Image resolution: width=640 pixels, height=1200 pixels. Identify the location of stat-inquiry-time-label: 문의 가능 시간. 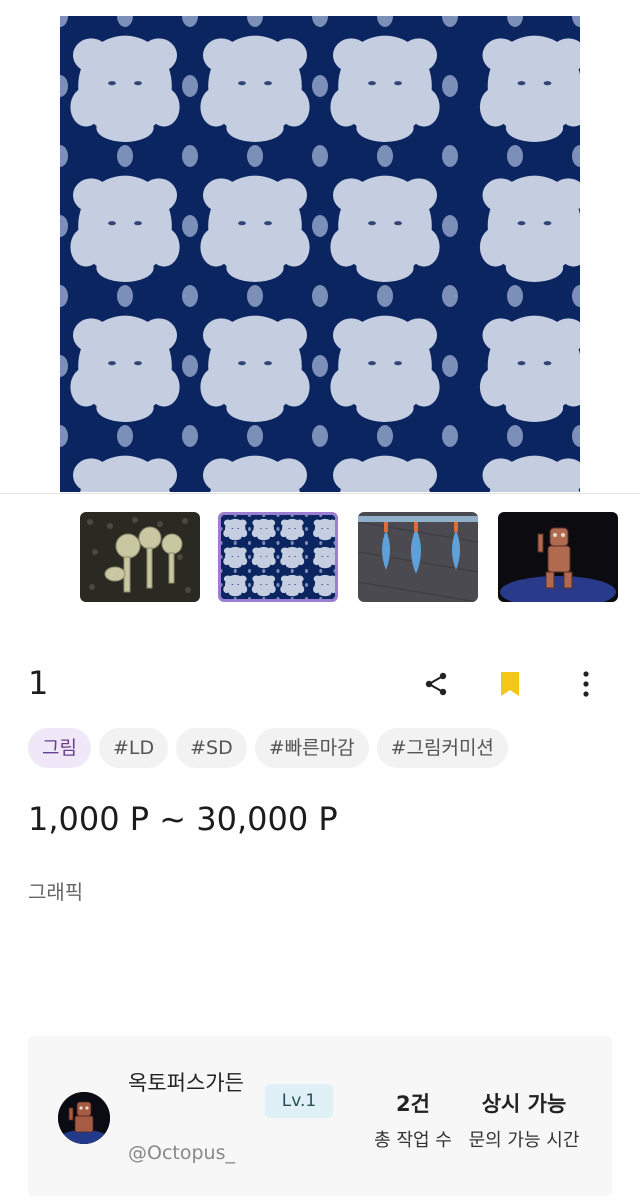
(524, 1140).